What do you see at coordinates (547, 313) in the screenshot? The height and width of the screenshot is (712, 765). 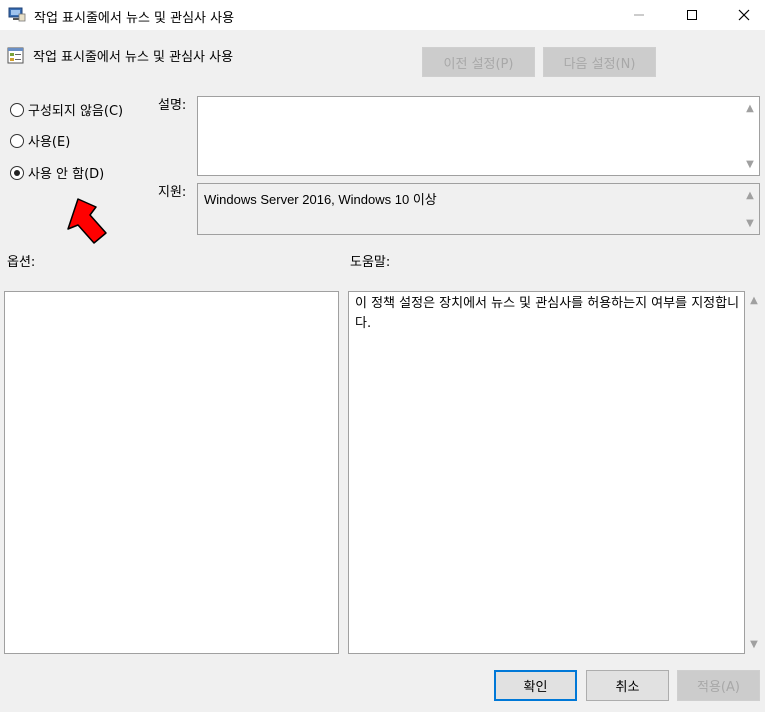 I see `help-text: 이 정책 설정은 장치에서 뉴스 및 관심사를 허용하는지 여부를 지정합니다.` at bounding box center [547, 313].